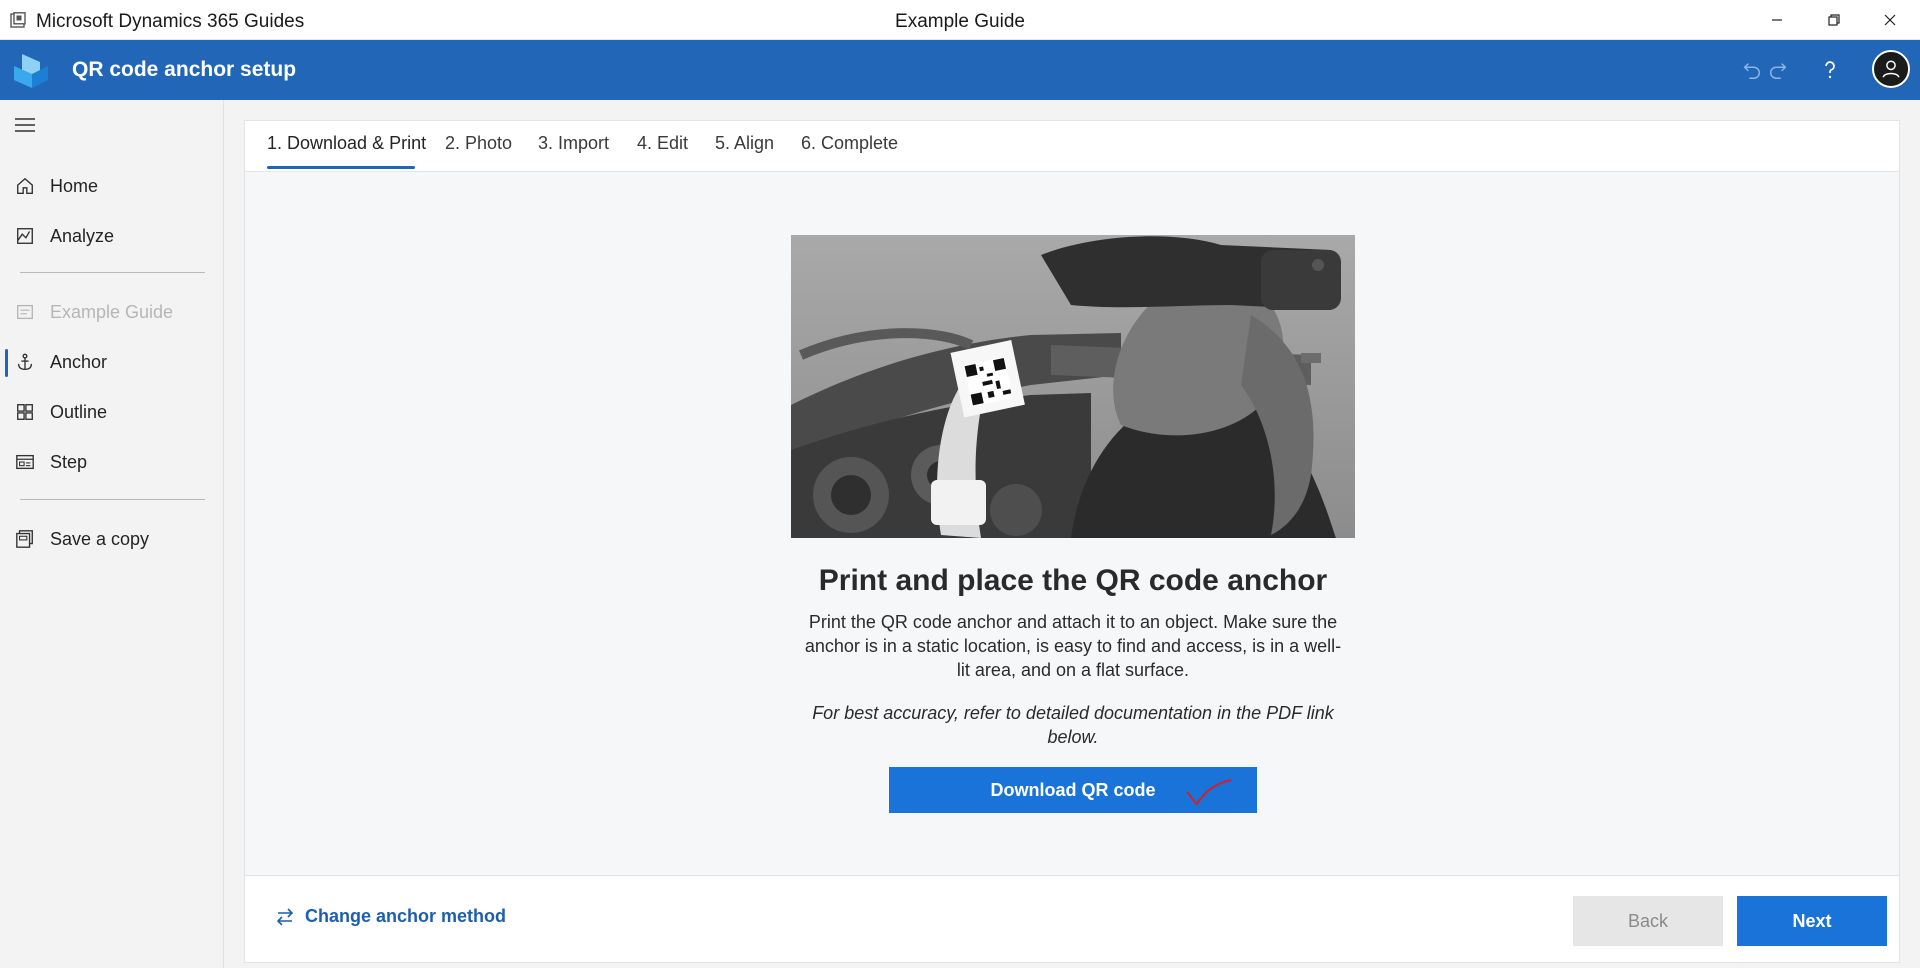  What do you see at coordinates (1891, 69) in the screenshot?
I see `user-avatar-icon` at bounding box center [1891, 69].